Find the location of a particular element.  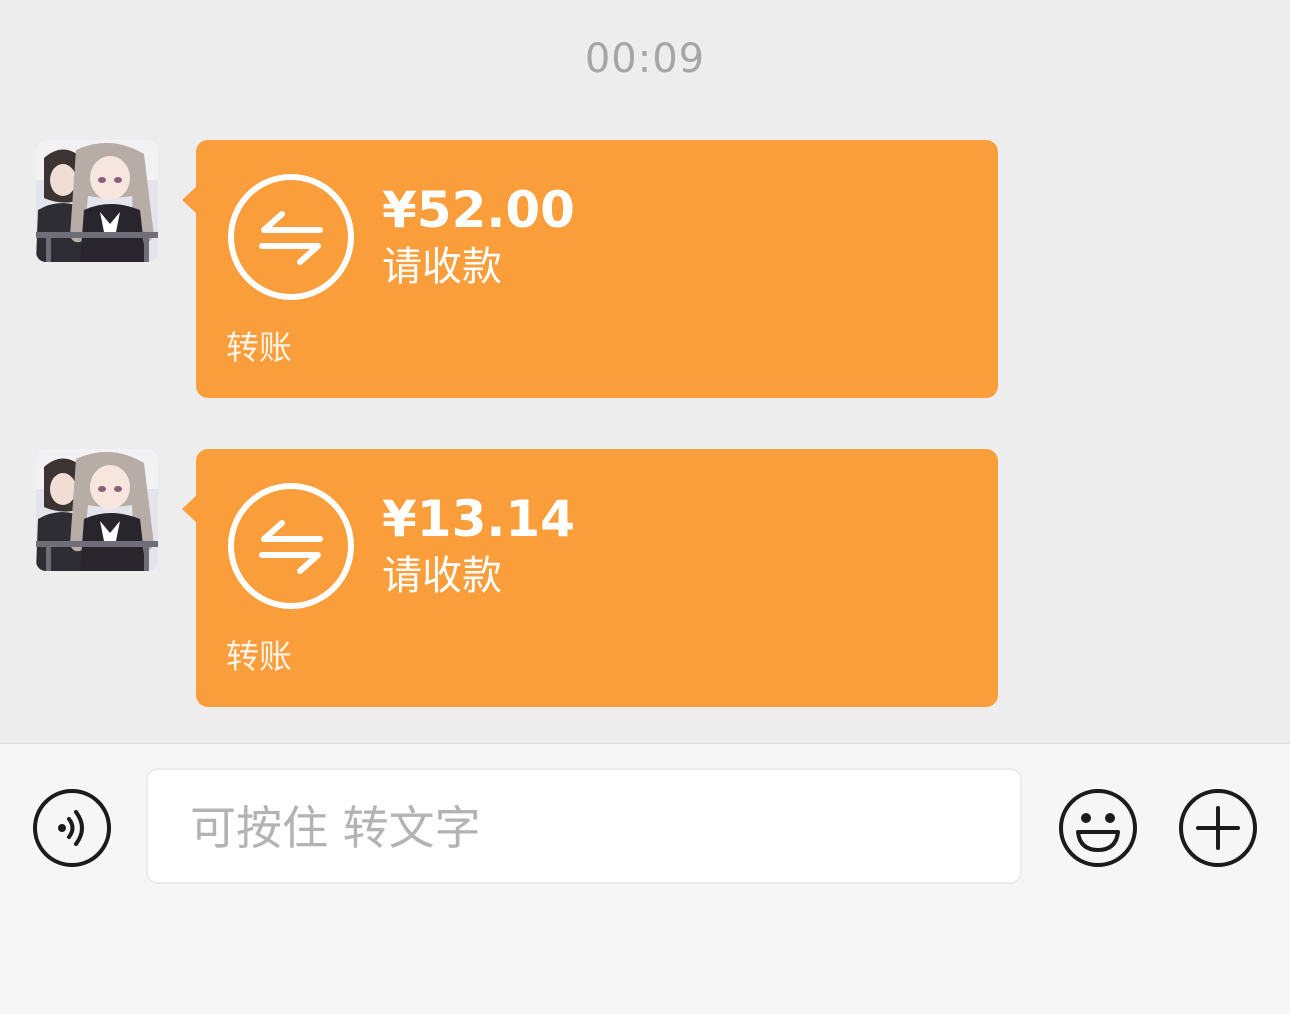

message-timestamp: 00:09 is located at coordinates (645, 59).